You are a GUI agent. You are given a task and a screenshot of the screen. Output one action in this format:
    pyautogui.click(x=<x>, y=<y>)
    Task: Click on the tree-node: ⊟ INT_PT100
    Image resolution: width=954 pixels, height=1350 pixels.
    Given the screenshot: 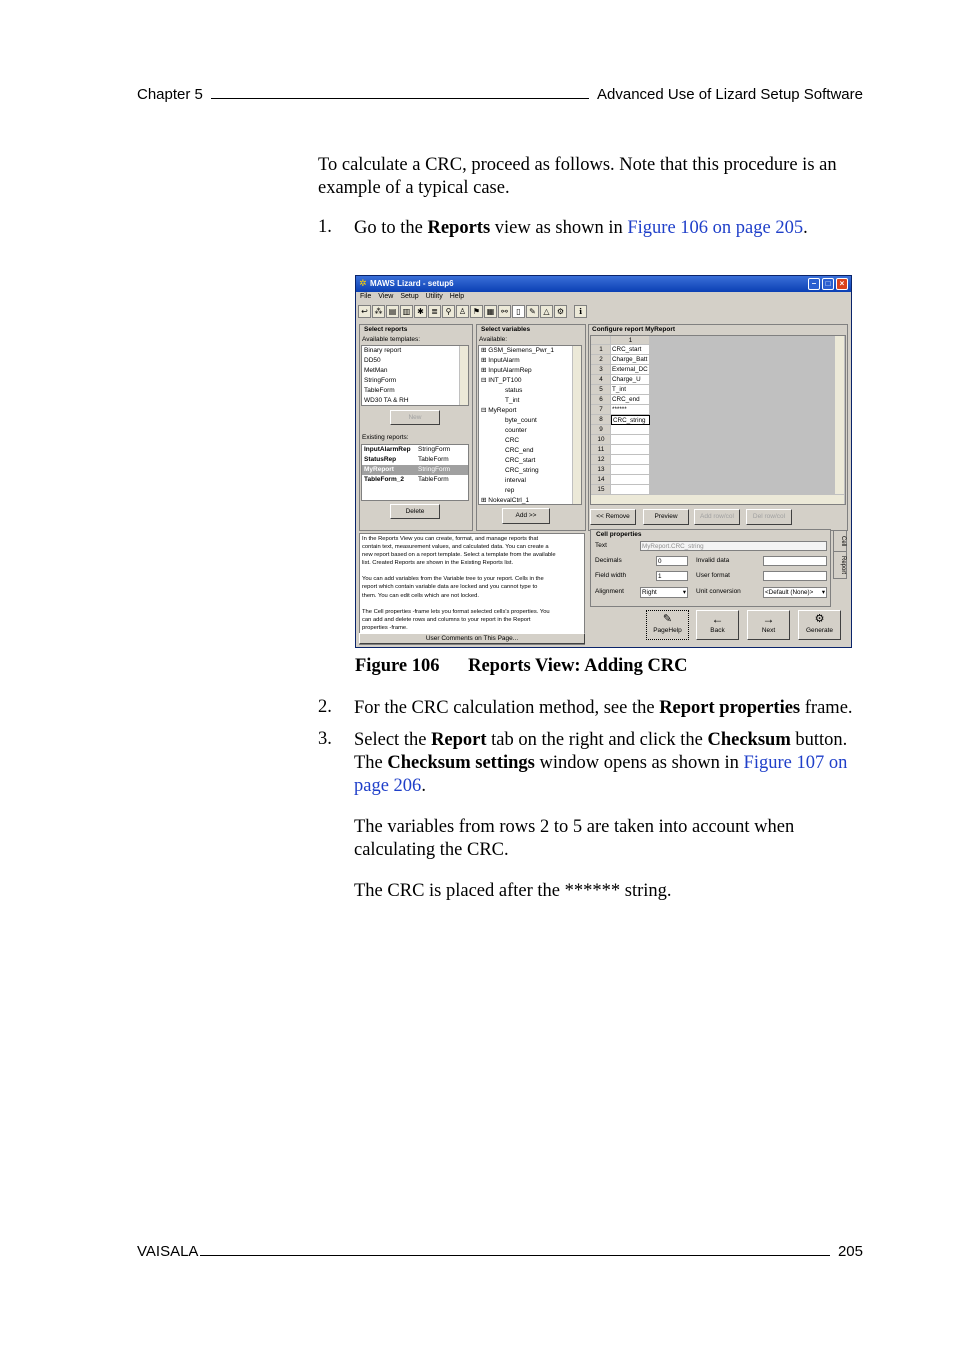 What is the action you would take?
    pyautogui.click(x=530, y=381)
    